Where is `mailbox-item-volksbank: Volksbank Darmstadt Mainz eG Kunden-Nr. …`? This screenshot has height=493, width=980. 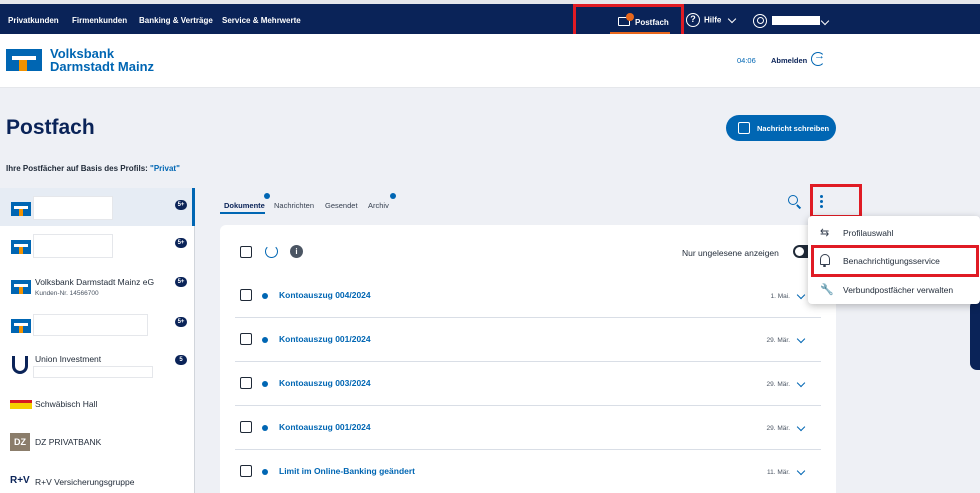
mailbox-item-volksbank: Volksbank Darmstadt Mainz eG Kunden-Nr. … is located at coordinates (97, 287).